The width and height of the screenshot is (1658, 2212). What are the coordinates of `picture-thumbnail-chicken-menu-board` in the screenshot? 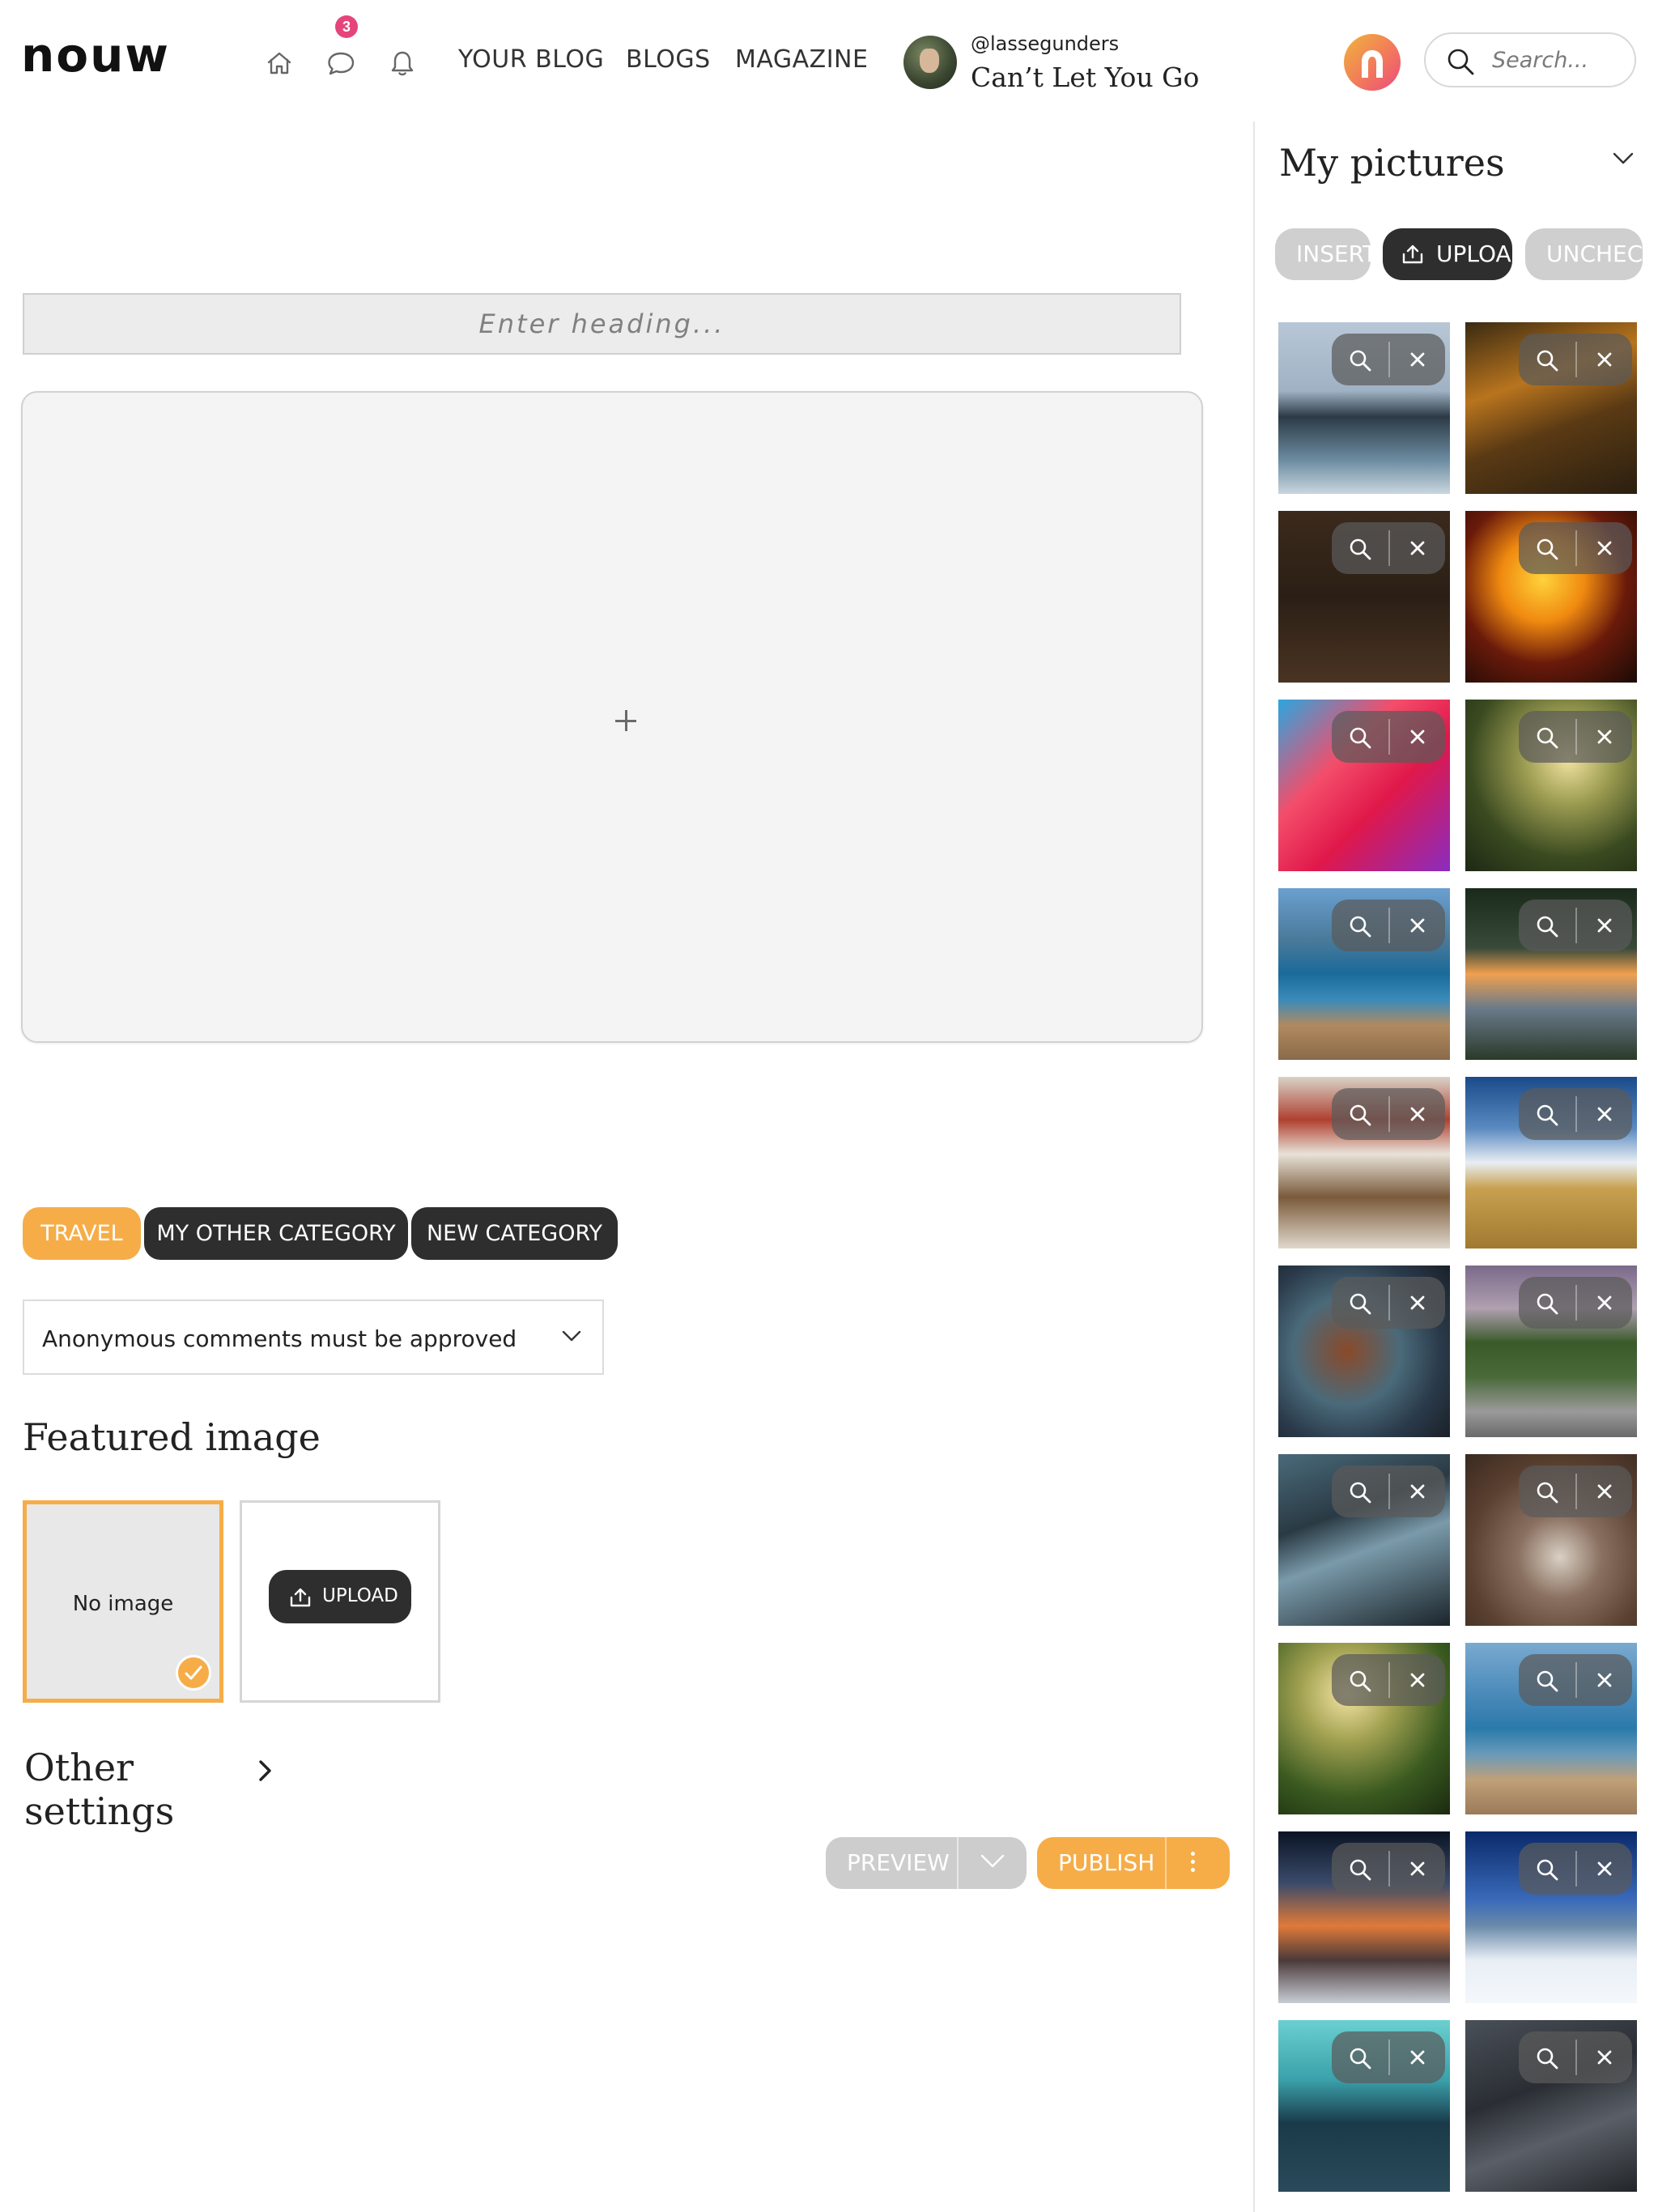 It's located at (1364, 597).